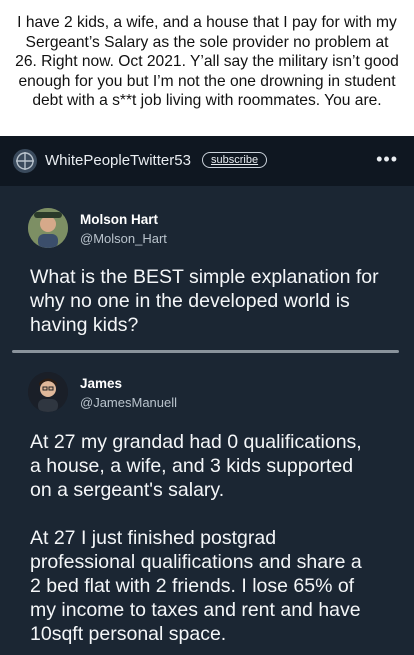  What do you see at coordinates (205, 351) in the screenshot?
I see `divider` at bounding box center [205, 351].